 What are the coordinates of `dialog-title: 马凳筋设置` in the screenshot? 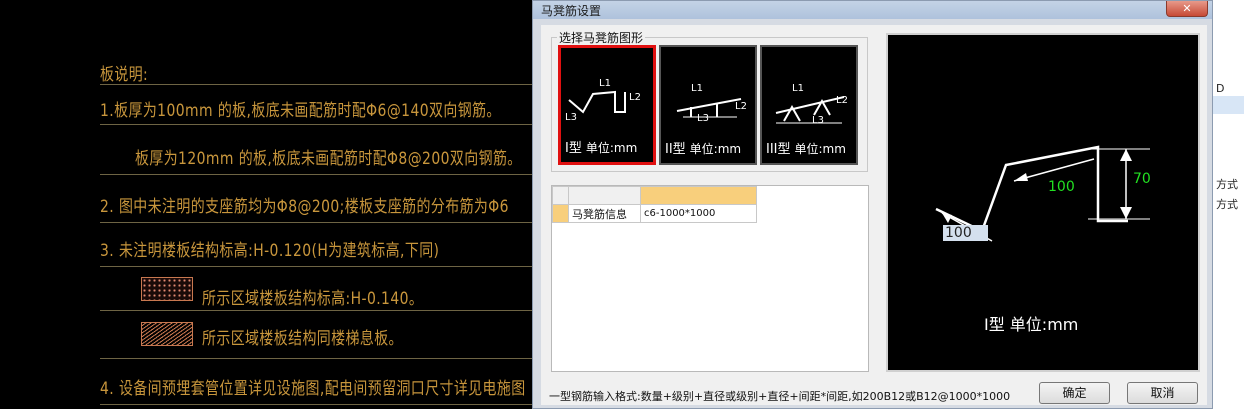 It's located at (571, 11).